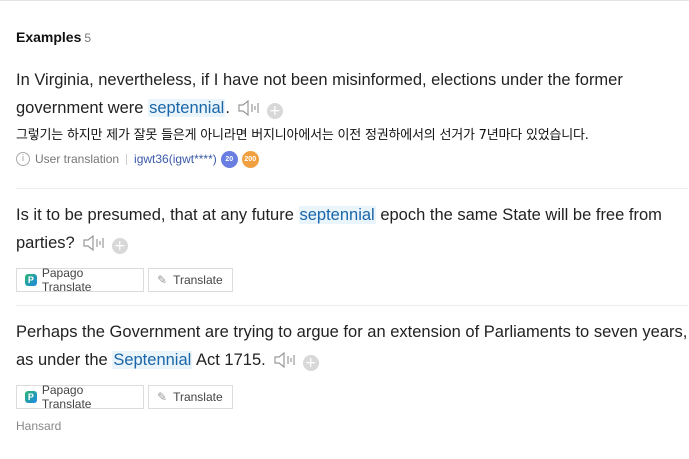 The image size is (689, 459). I want to click on sentence-text: Act 1715., so click(229, 360).